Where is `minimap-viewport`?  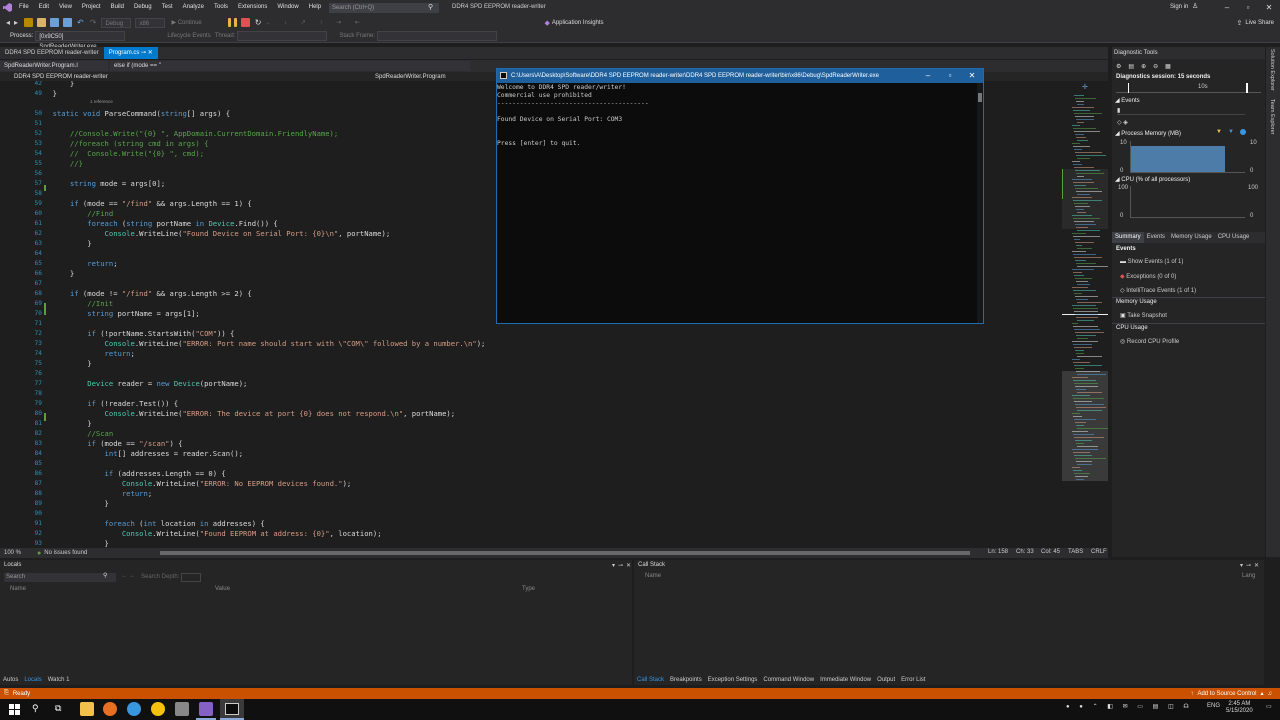 minimap-viewport is located at coordinates (1085, 199).